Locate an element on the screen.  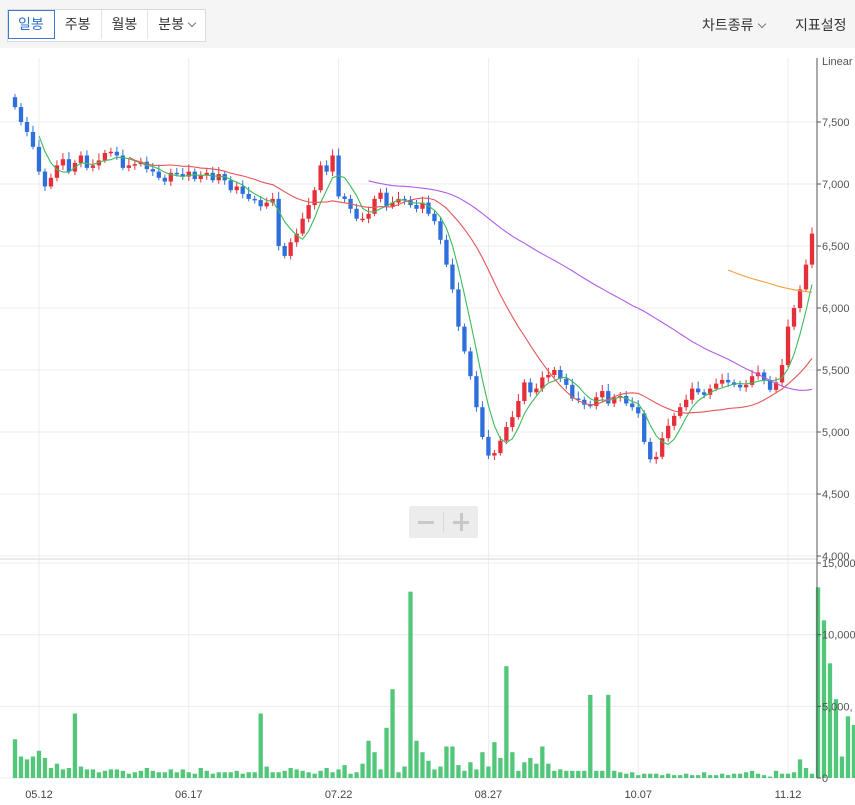
chart-type-dropdown: 차트종류 is located at coordinates (734, 25).